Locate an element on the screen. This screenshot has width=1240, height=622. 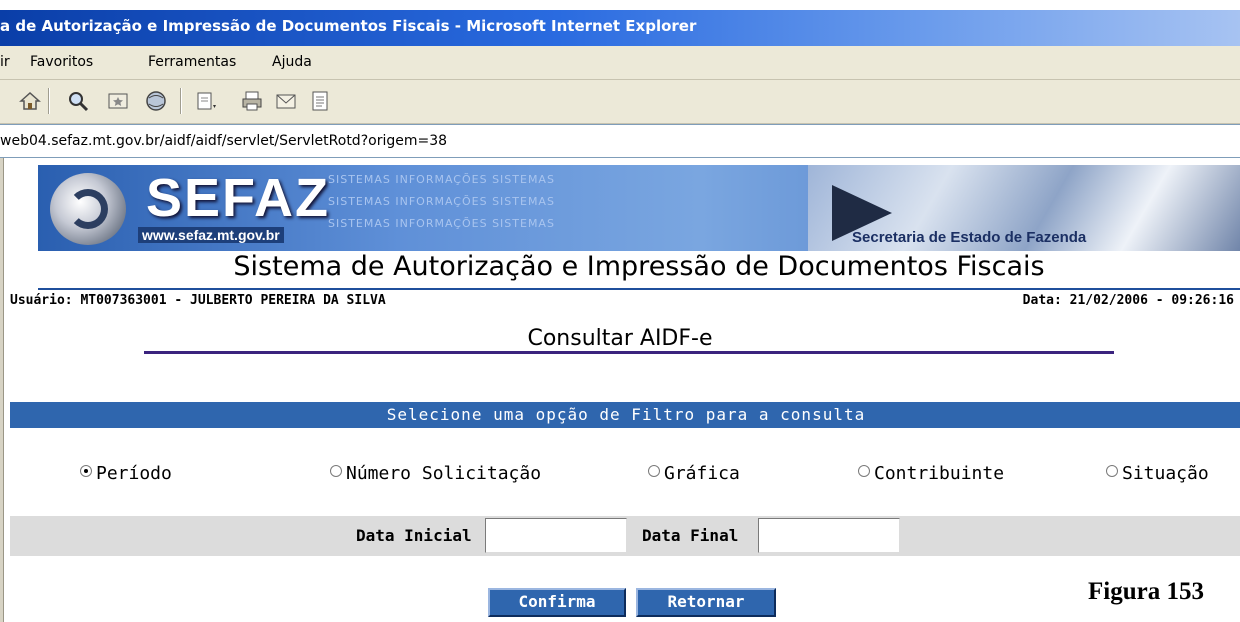
start-date-input is located at coordinates (556, 535).